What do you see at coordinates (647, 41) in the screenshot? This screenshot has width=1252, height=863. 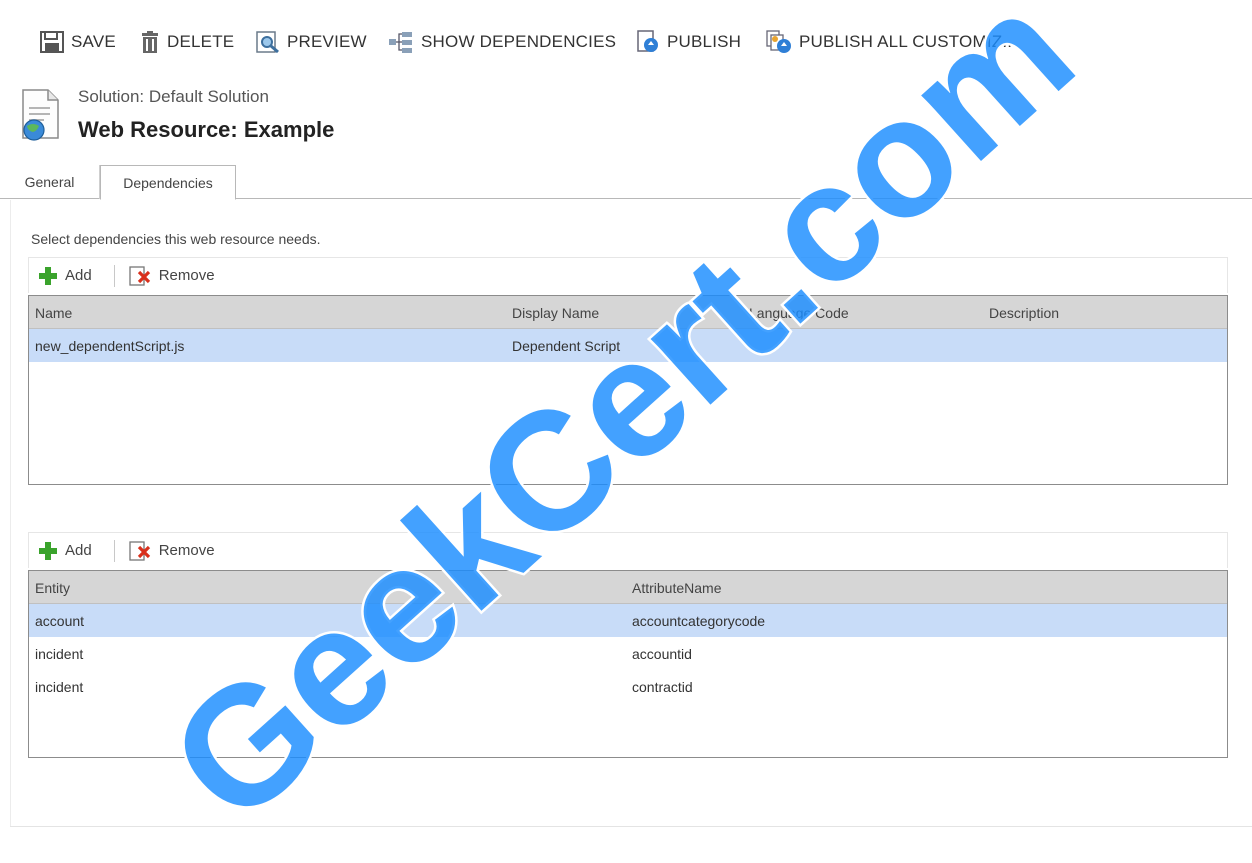 I see `publish-icon` at bounding box center [647, 41].